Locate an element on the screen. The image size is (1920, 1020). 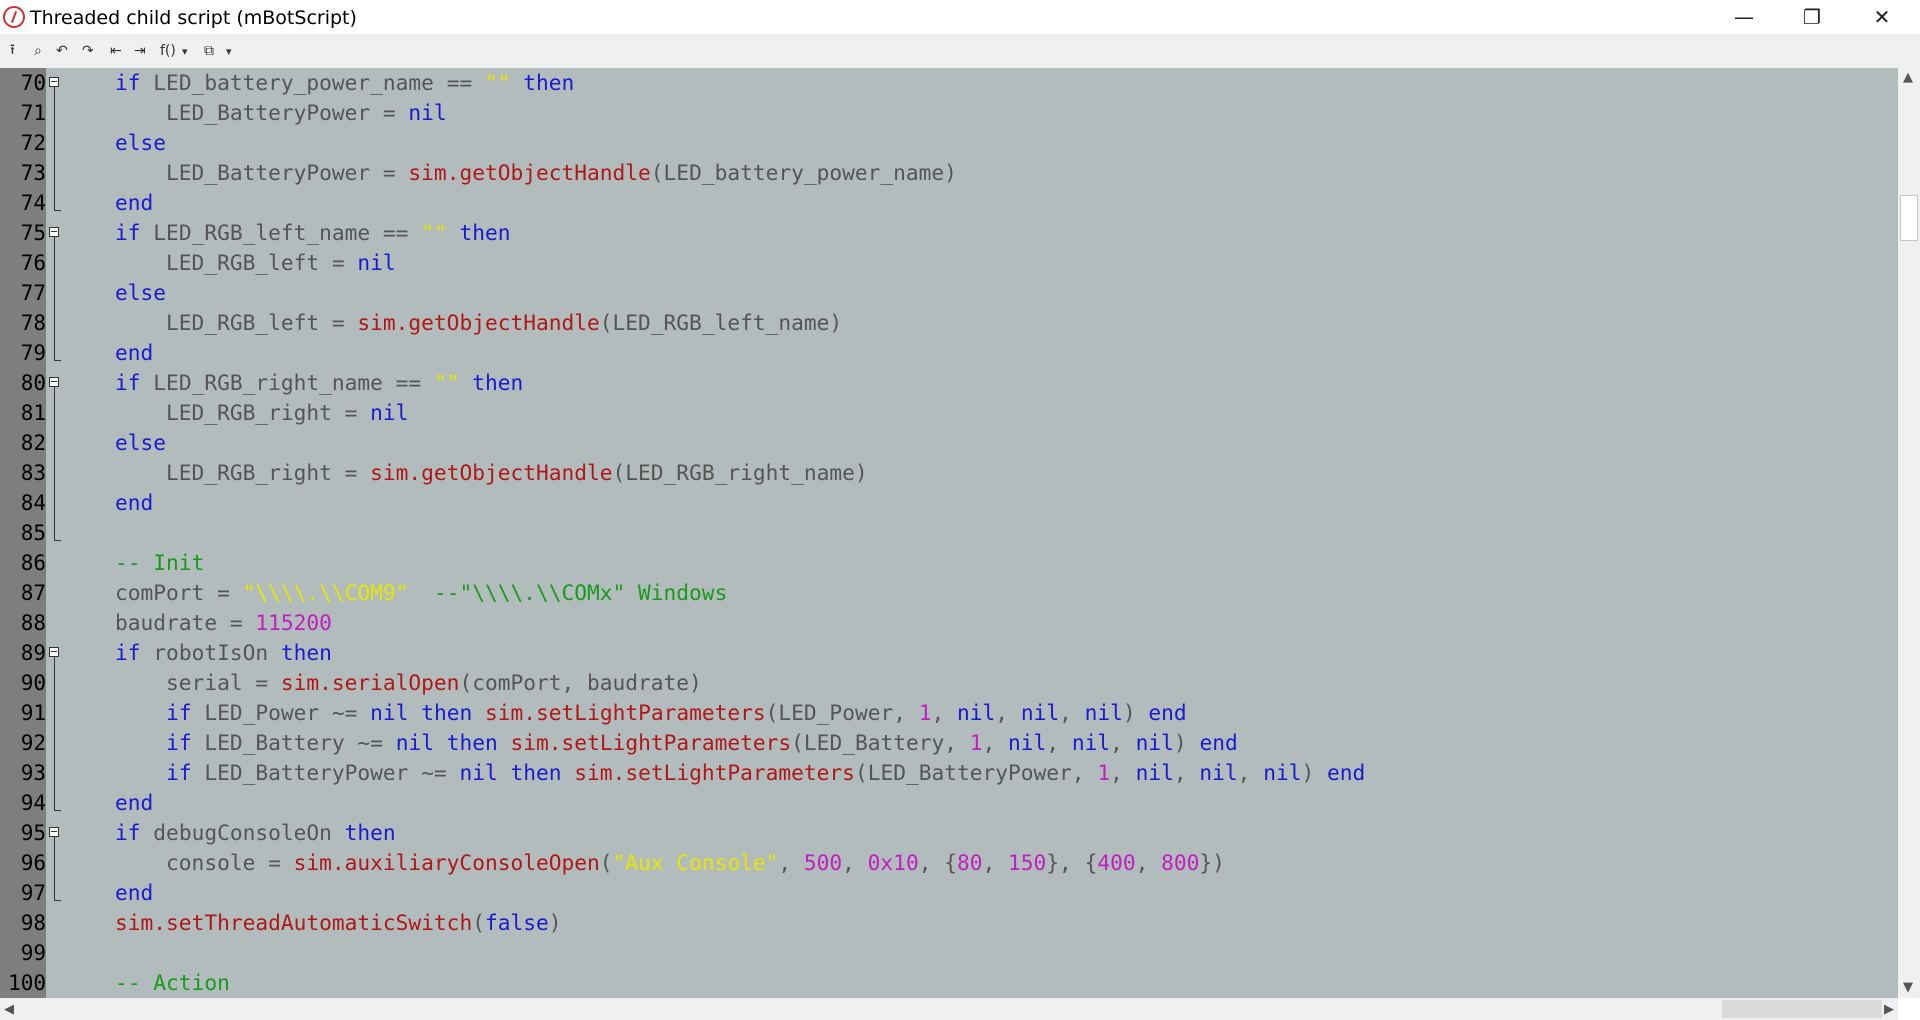
code-text: else is located at coordinates (115, 293).